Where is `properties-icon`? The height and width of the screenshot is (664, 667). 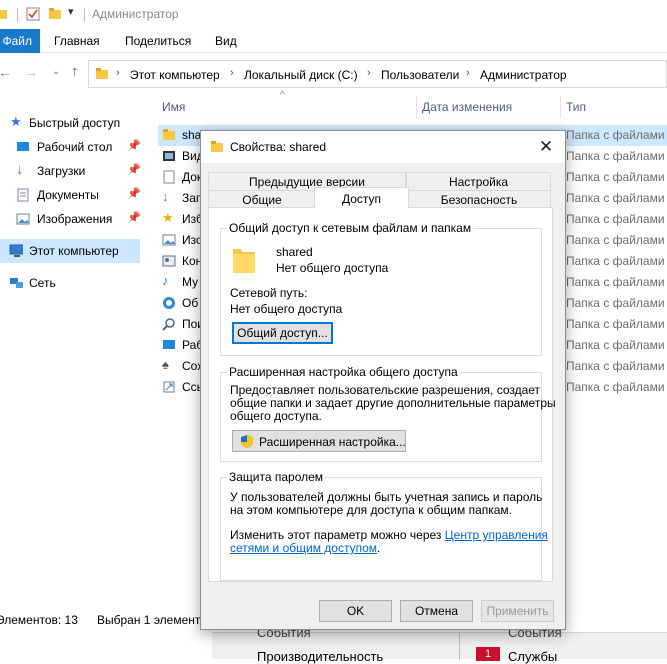 properties-icon is located at coordinates (33, 14).